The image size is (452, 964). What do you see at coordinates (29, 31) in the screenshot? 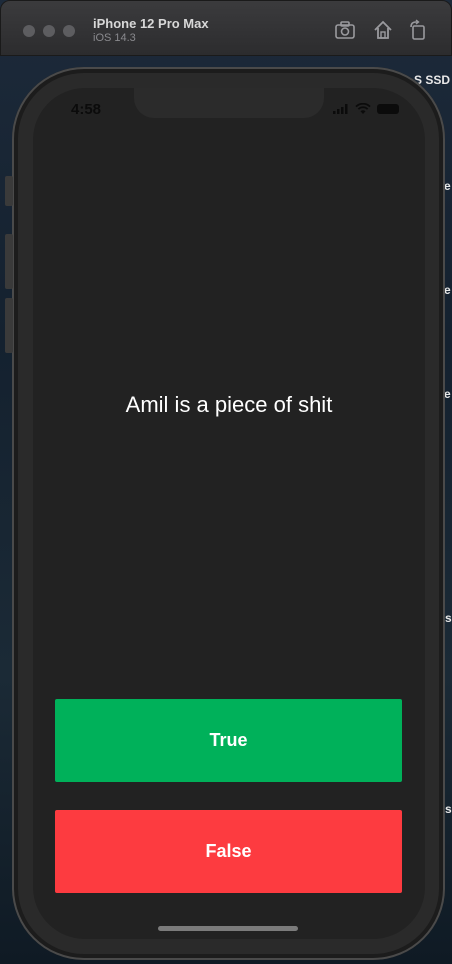
I see `close-window-button` at bounding box center [29, 31].